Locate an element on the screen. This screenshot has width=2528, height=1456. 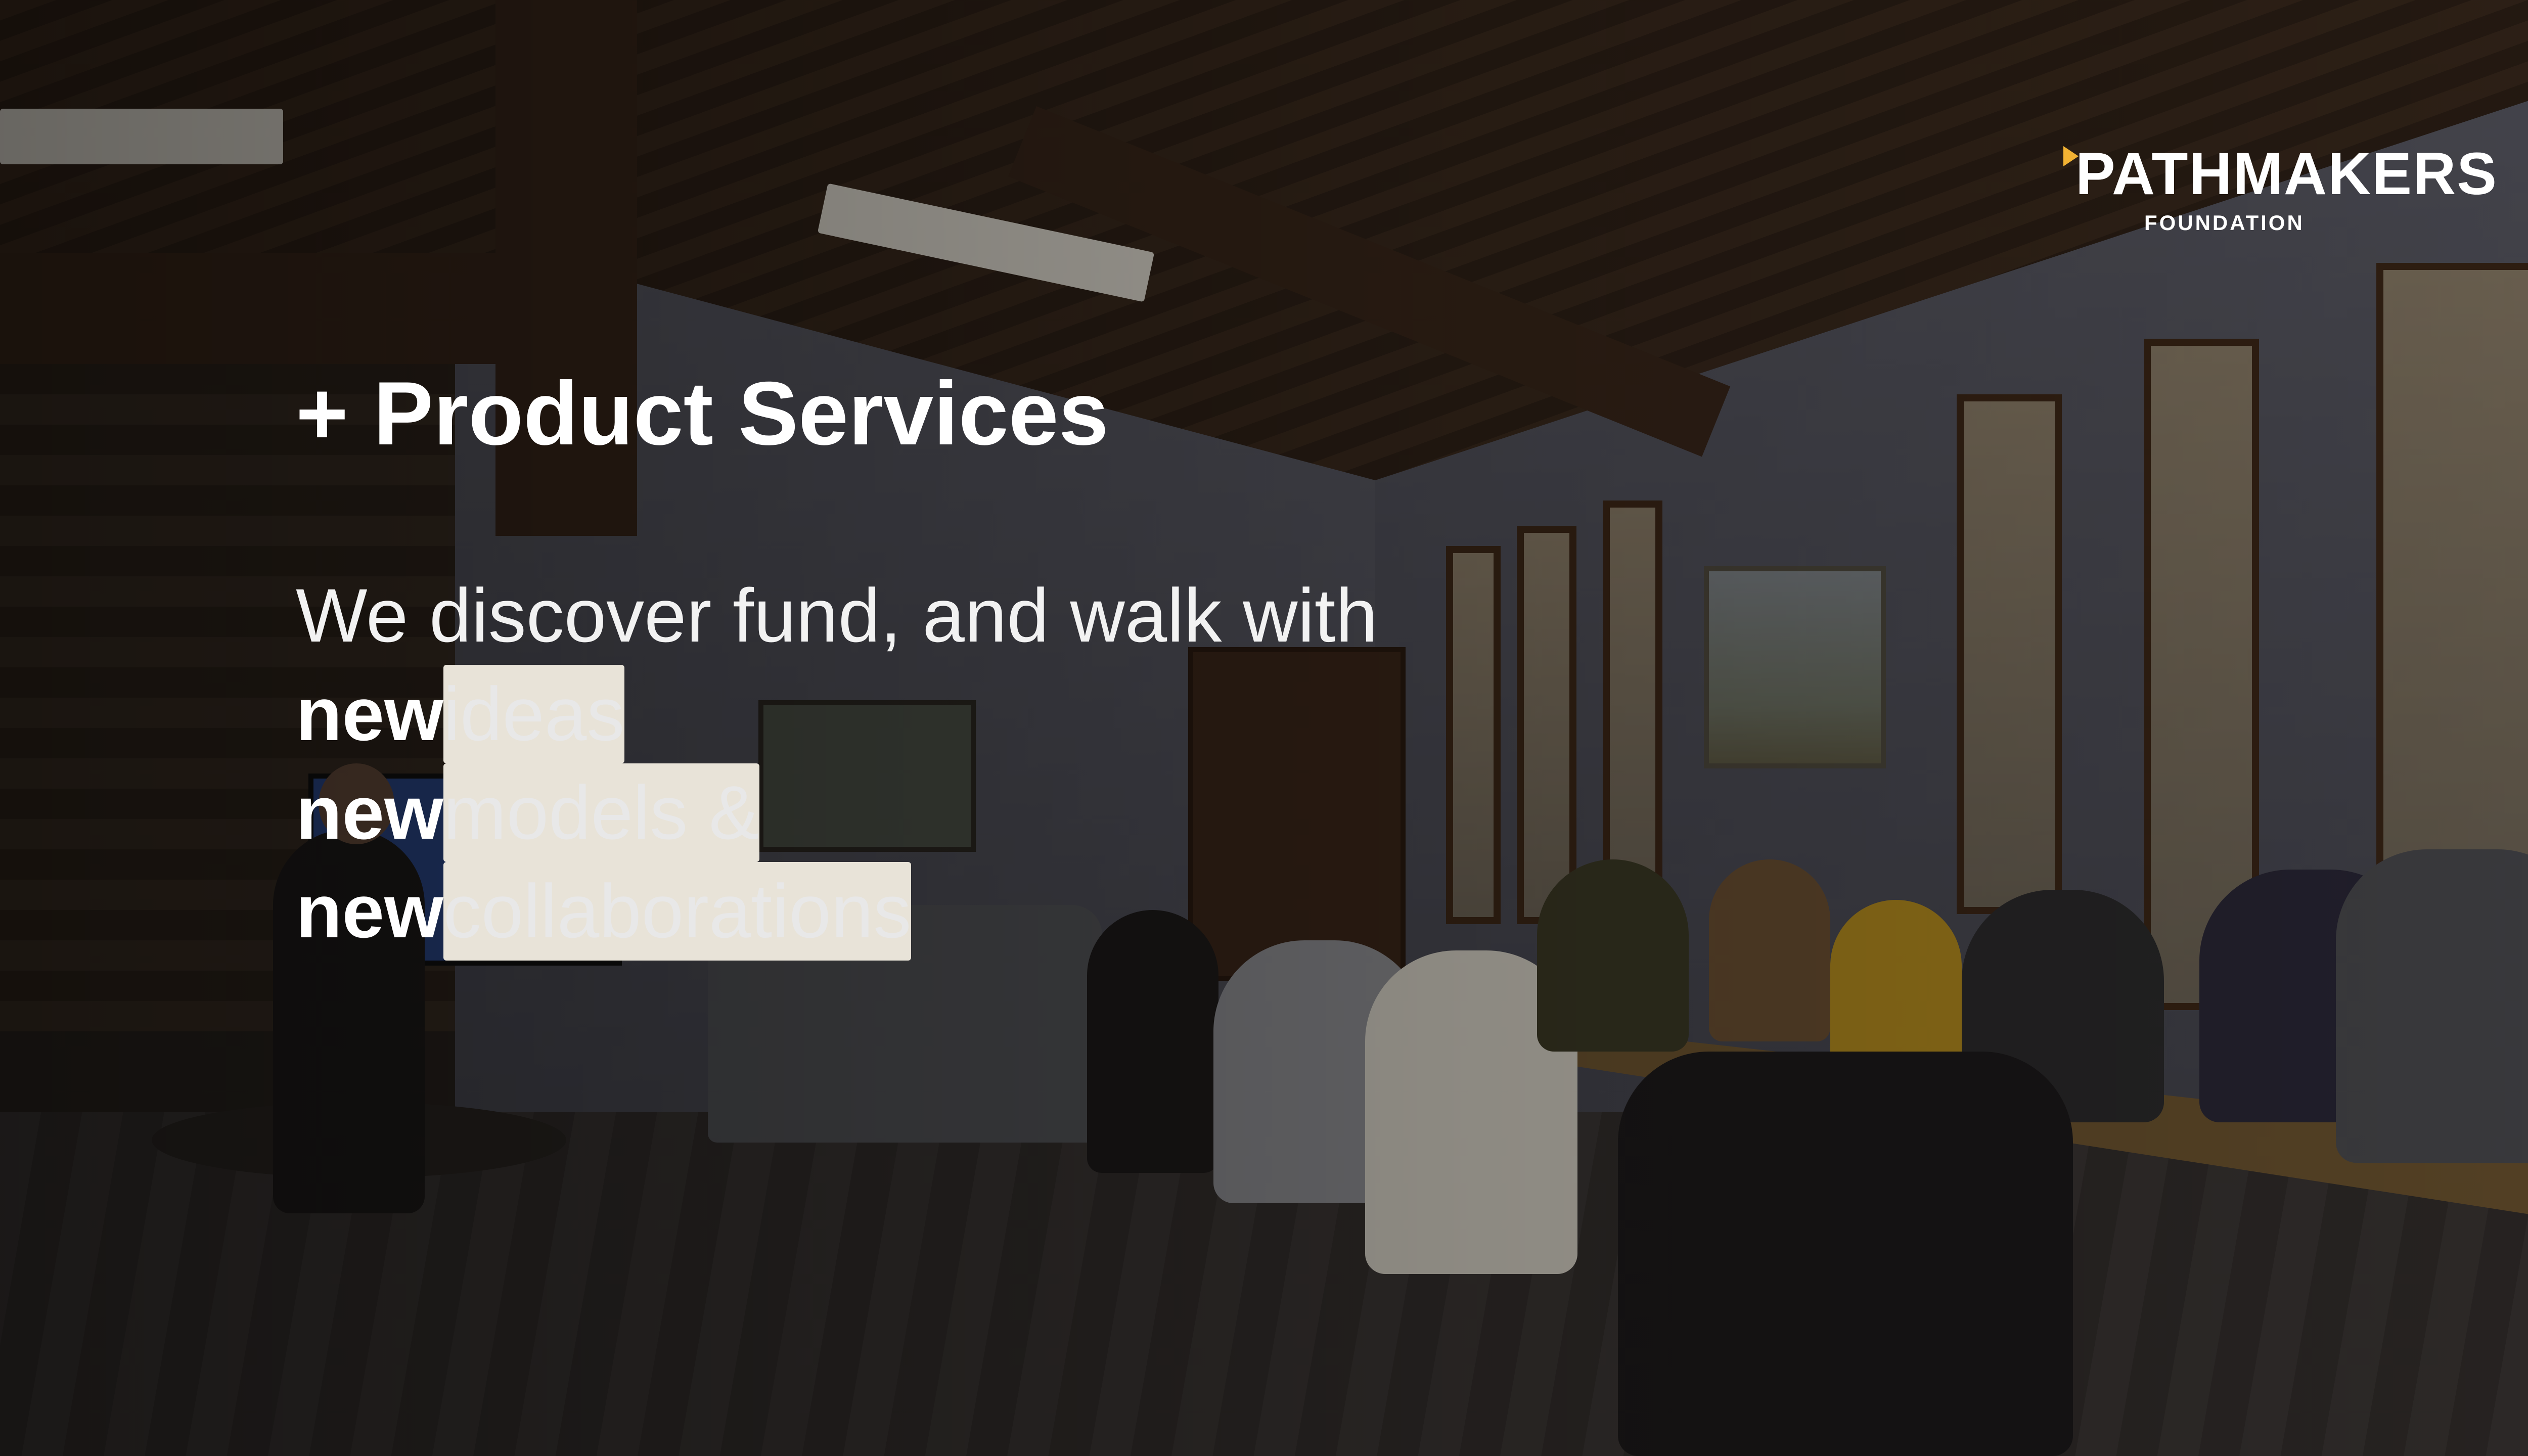
body-line-rest: models & is located at coordinates (602, 812).